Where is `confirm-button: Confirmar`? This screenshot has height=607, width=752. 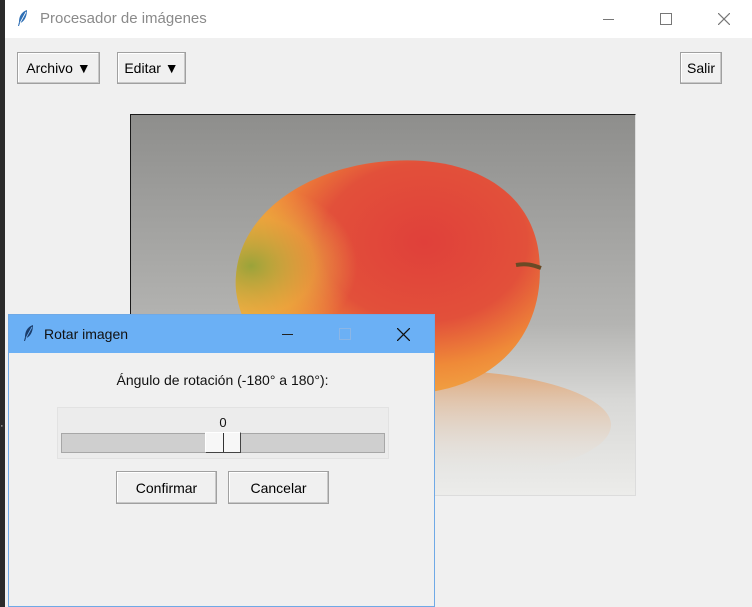 confirm-button: Confirmar is located at coordinates (166, 487).